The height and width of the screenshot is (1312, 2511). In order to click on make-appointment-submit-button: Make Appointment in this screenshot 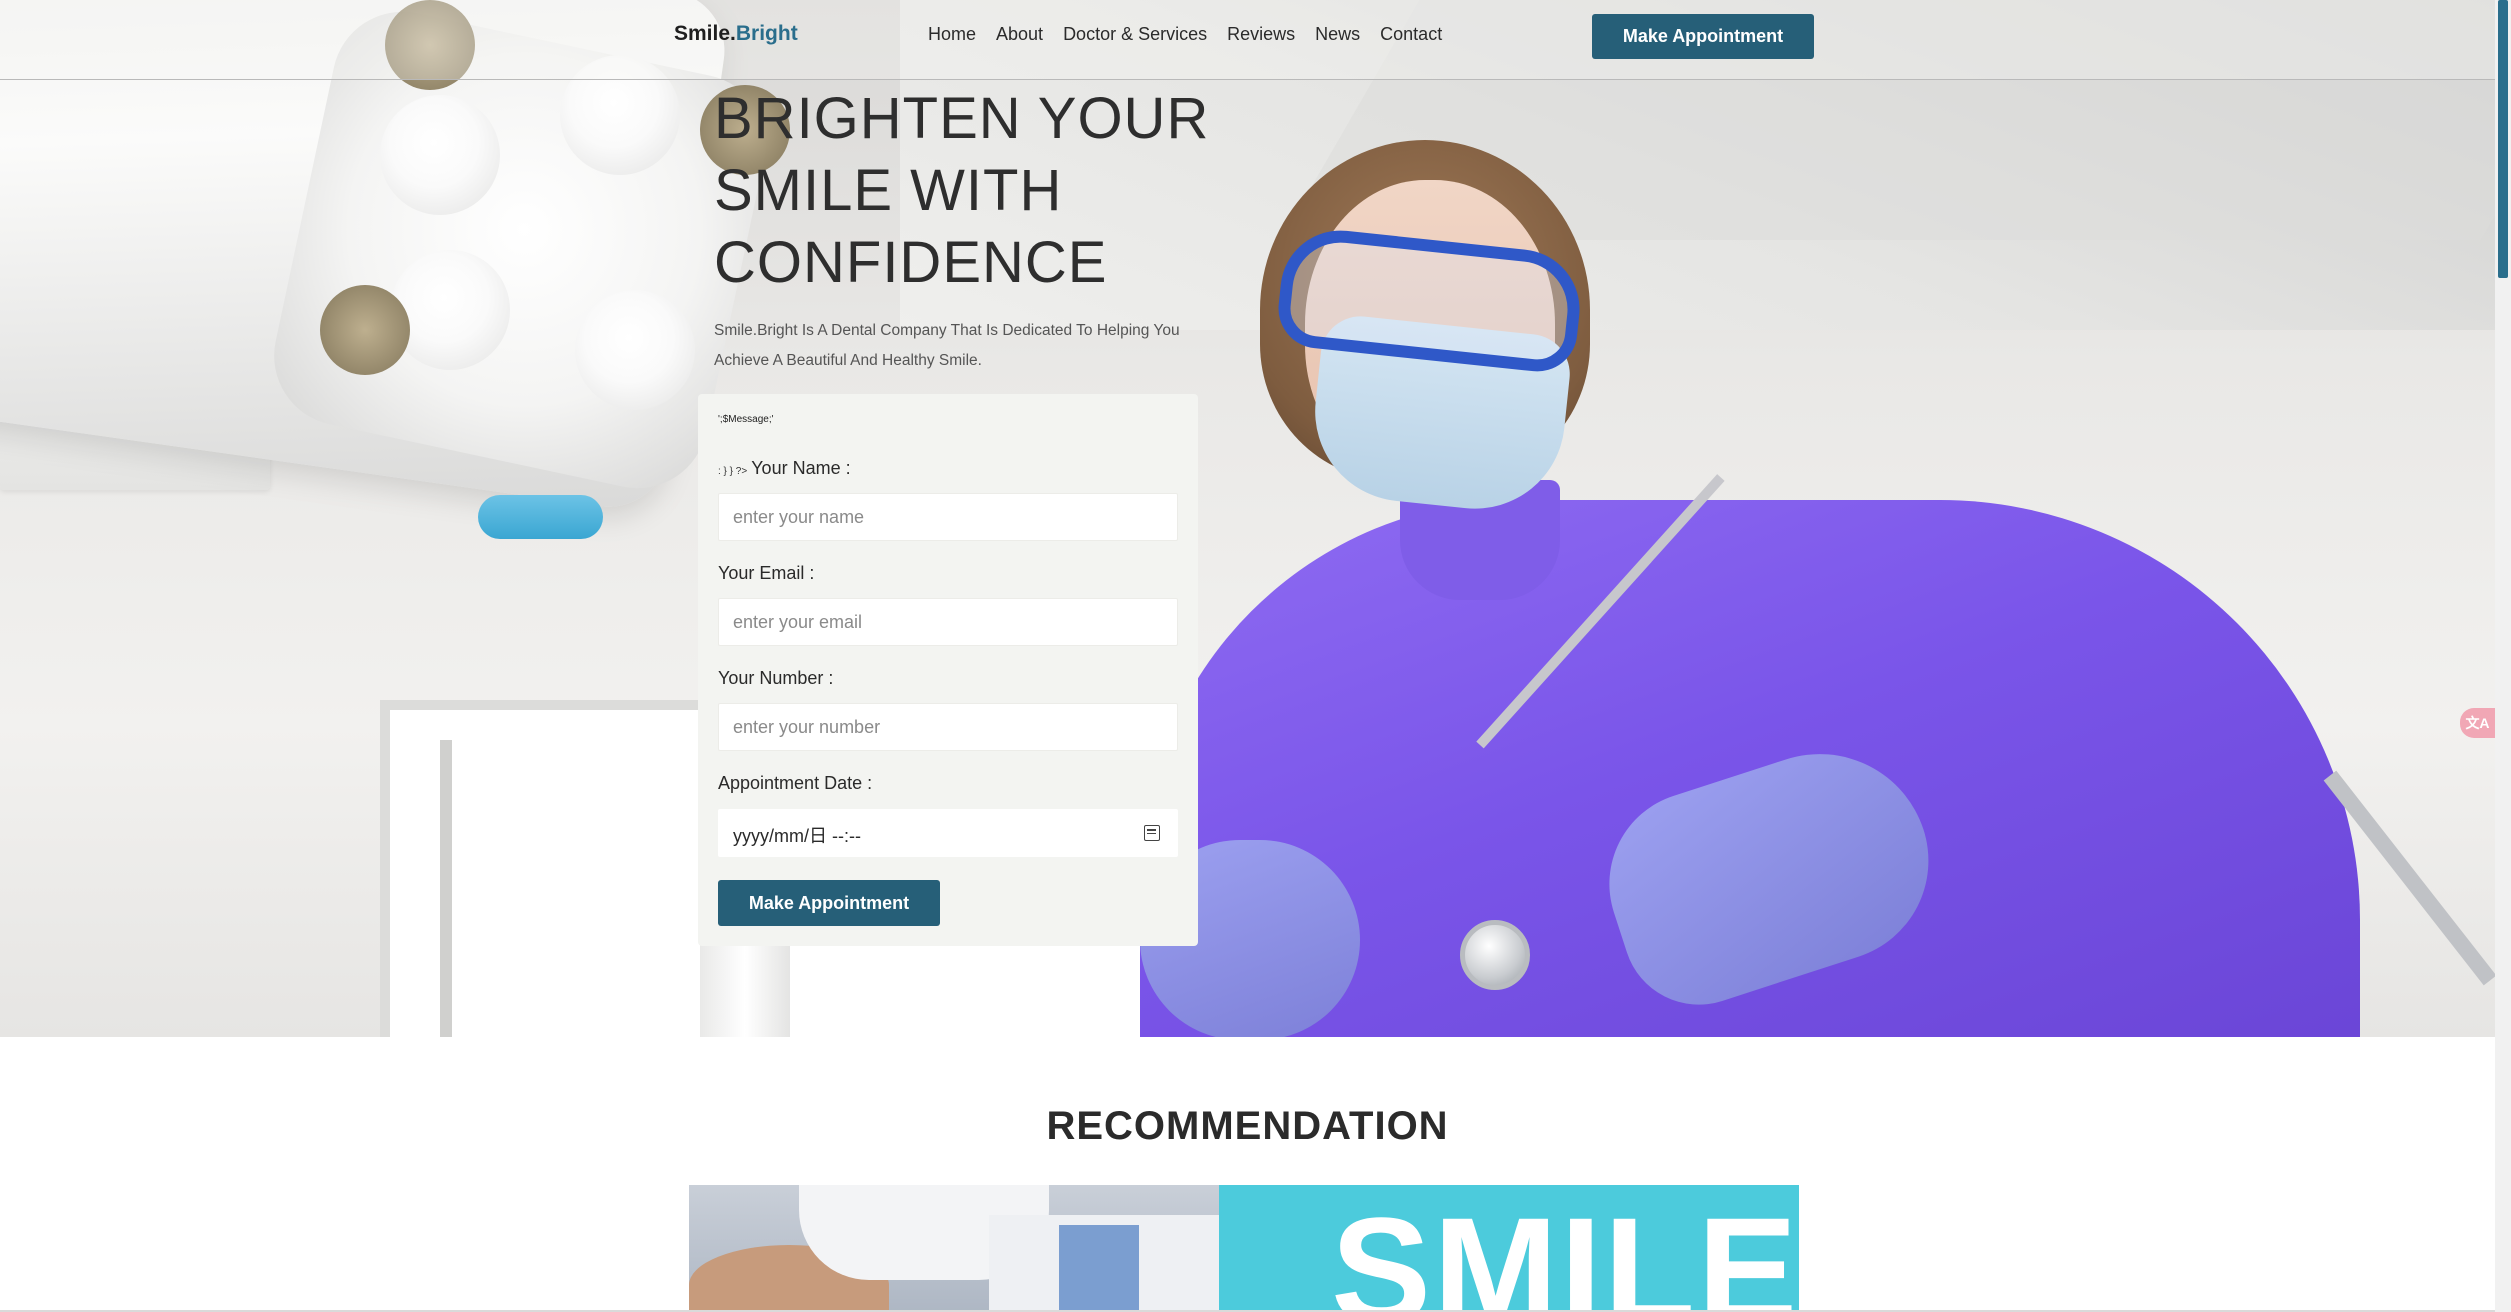, I will do `click(829, 903)`.